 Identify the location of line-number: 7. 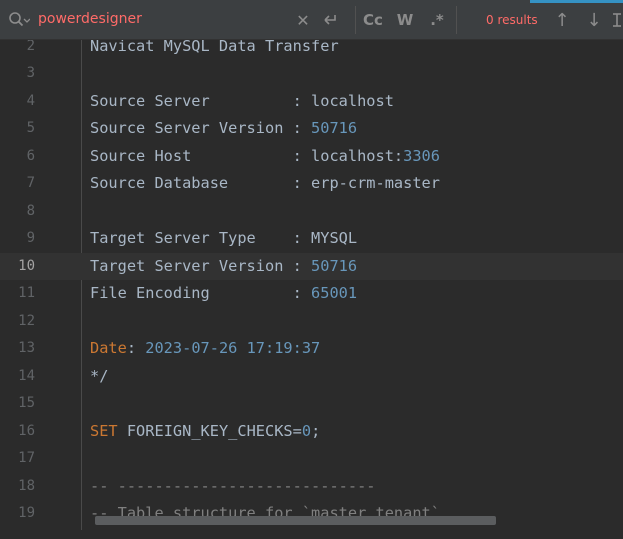
(30, 183).